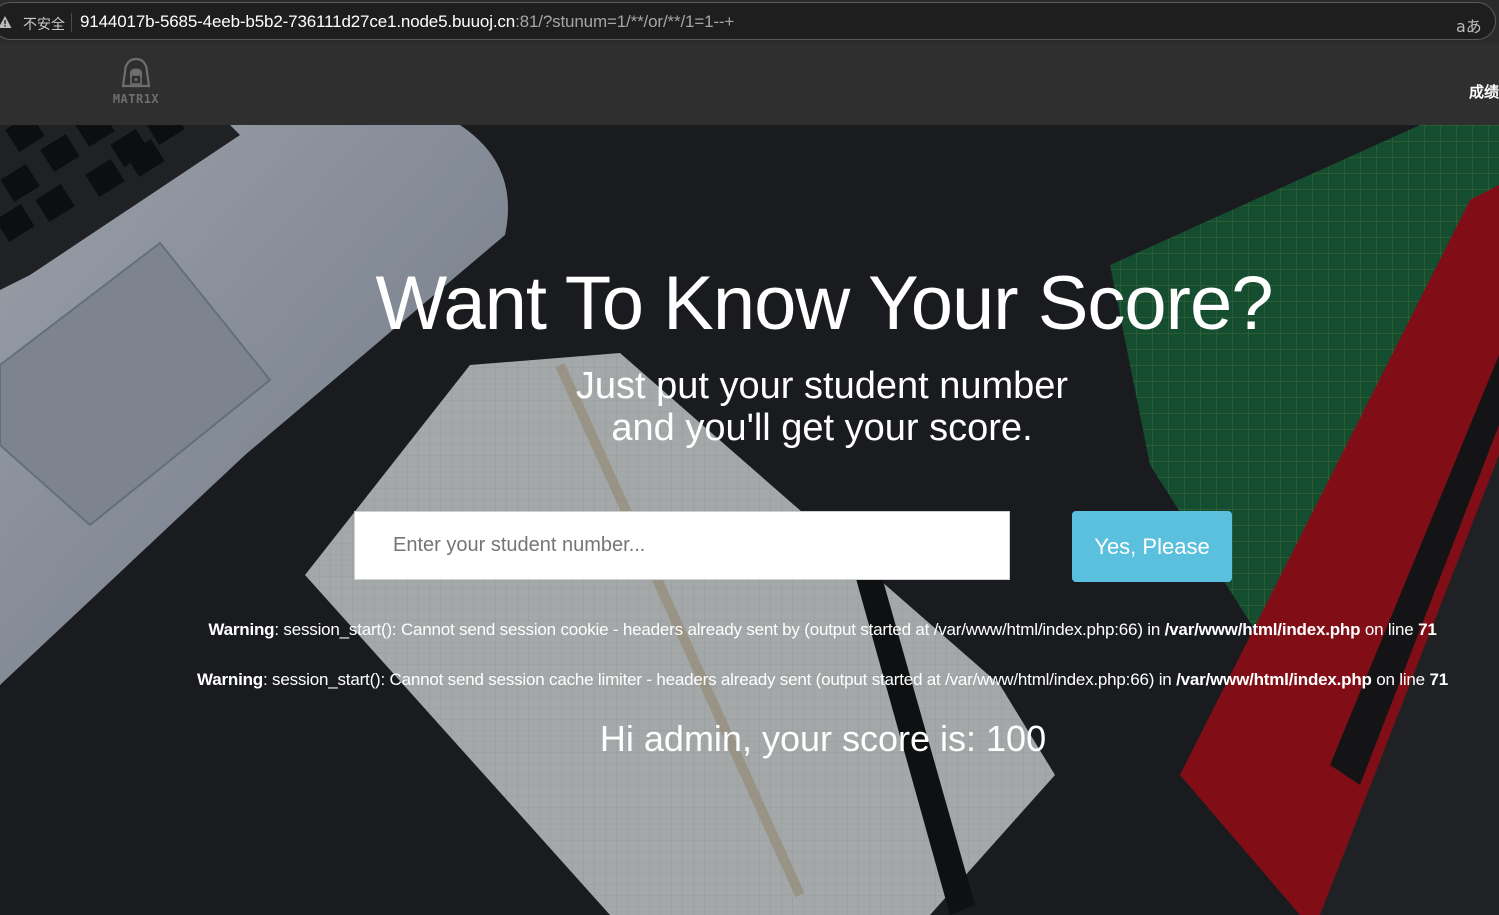 This screenshot has height=915, width=1499. Describe the element at coordinates (823, 738) in the screenshot. I see `score-result: Hi admin, your score is: 100` at that location.